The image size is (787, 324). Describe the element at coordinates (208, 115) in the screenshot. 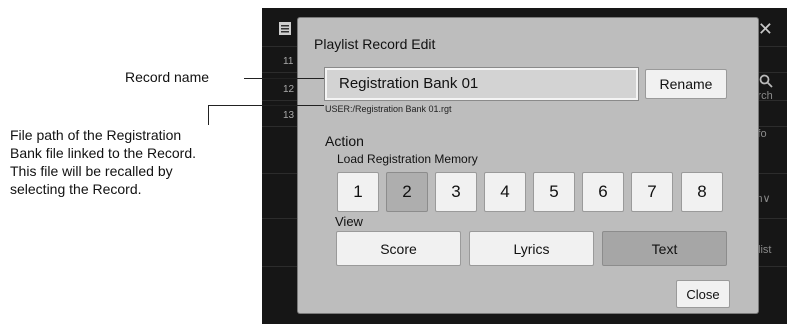

I see `file-path-leader-line-vertical` at that location.